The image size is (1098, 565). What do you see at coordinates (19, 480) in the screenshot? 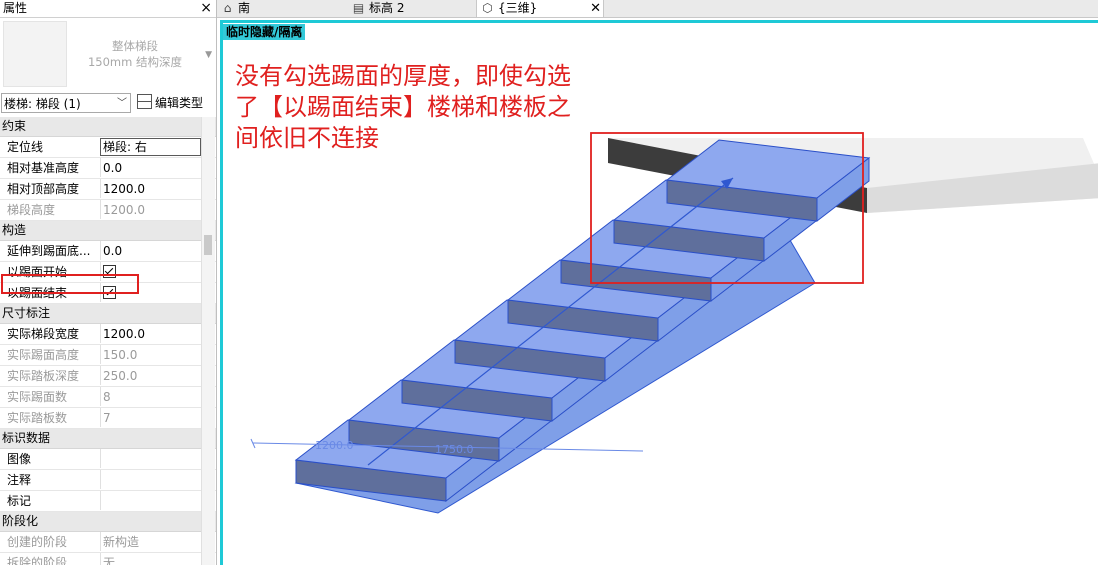
I see `property-name: 注释` at bounding box center [19, 480].